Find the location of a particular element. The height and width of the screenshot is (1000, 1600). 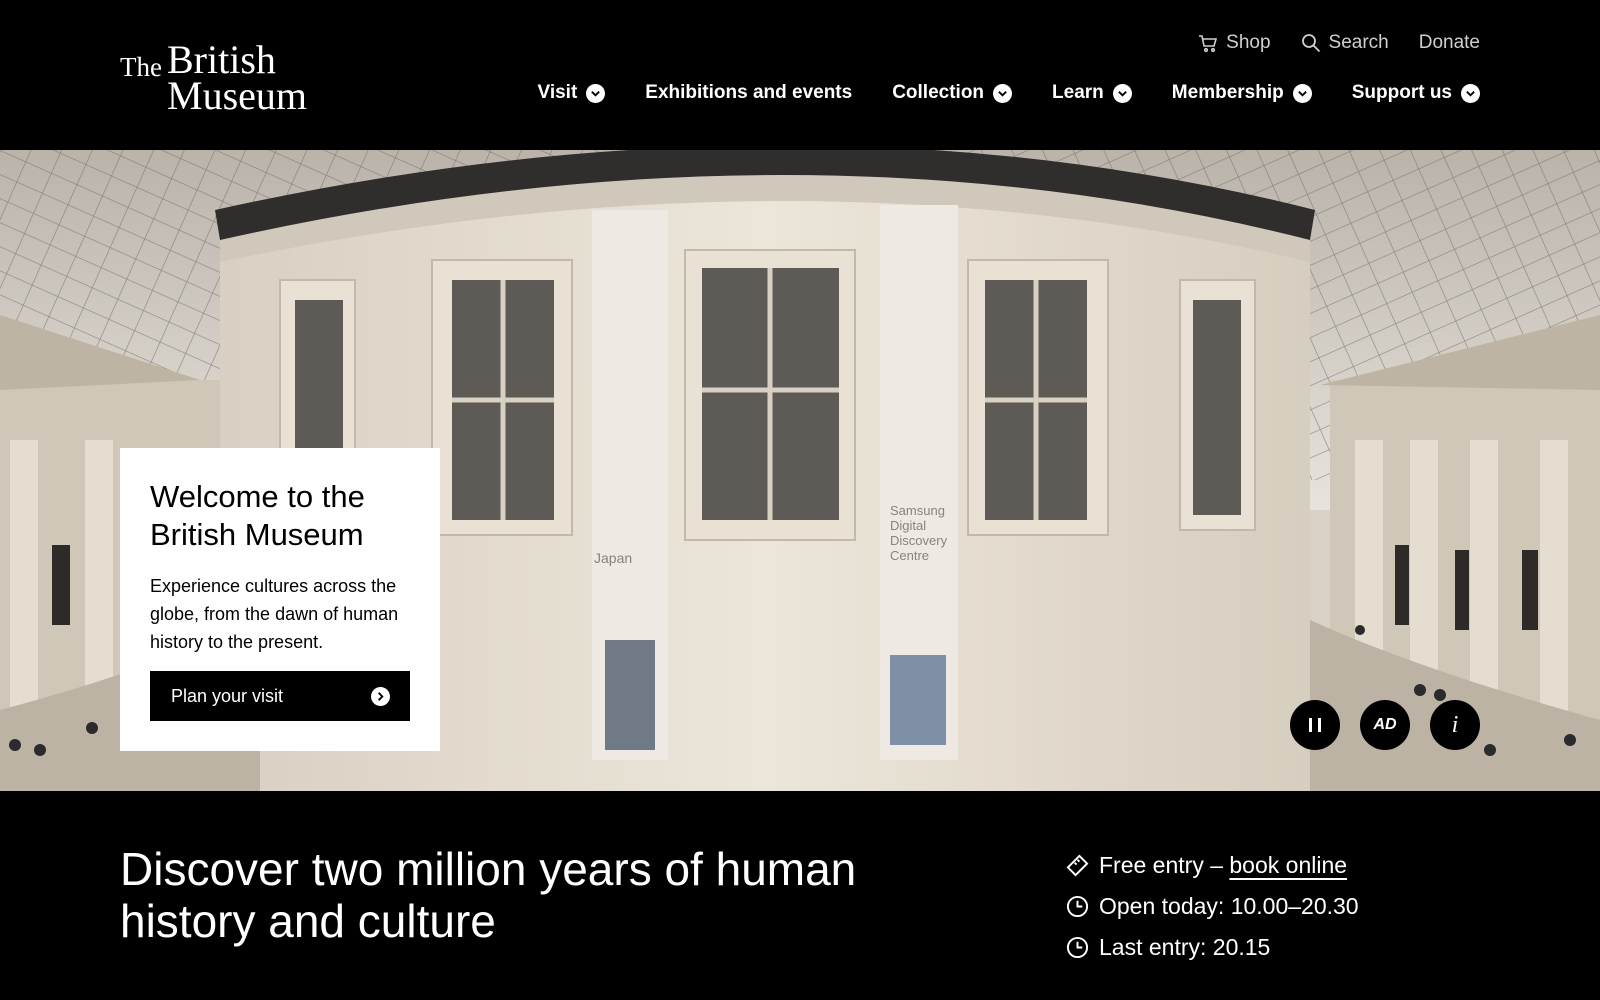

nav-label: Support us is located at coordinates (1401, 92).